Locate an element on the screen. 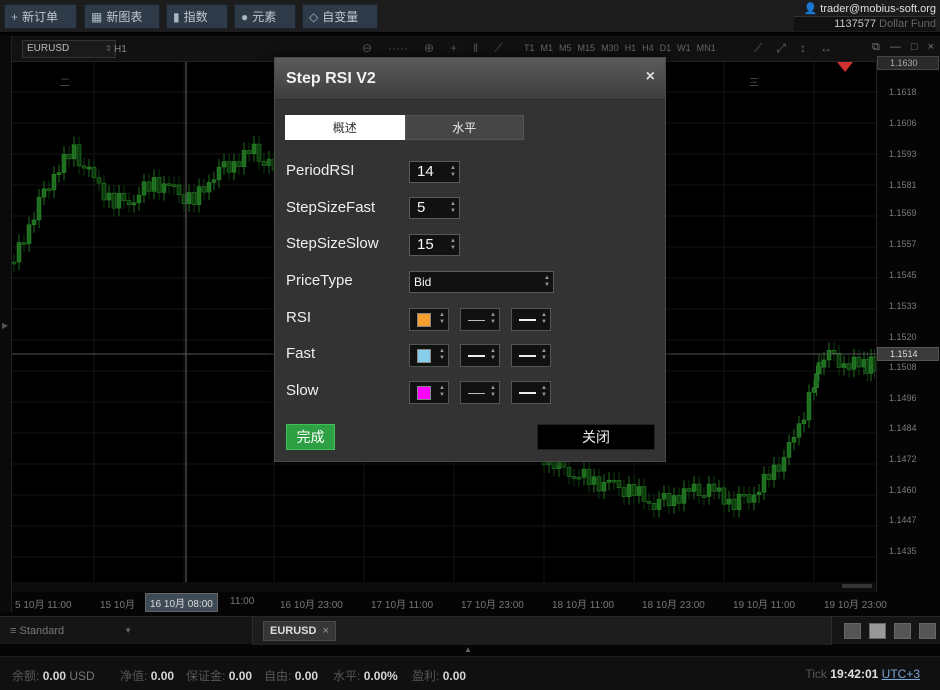  rsi-width-select: ▲ ▼ is located at coordinates (531, 319).